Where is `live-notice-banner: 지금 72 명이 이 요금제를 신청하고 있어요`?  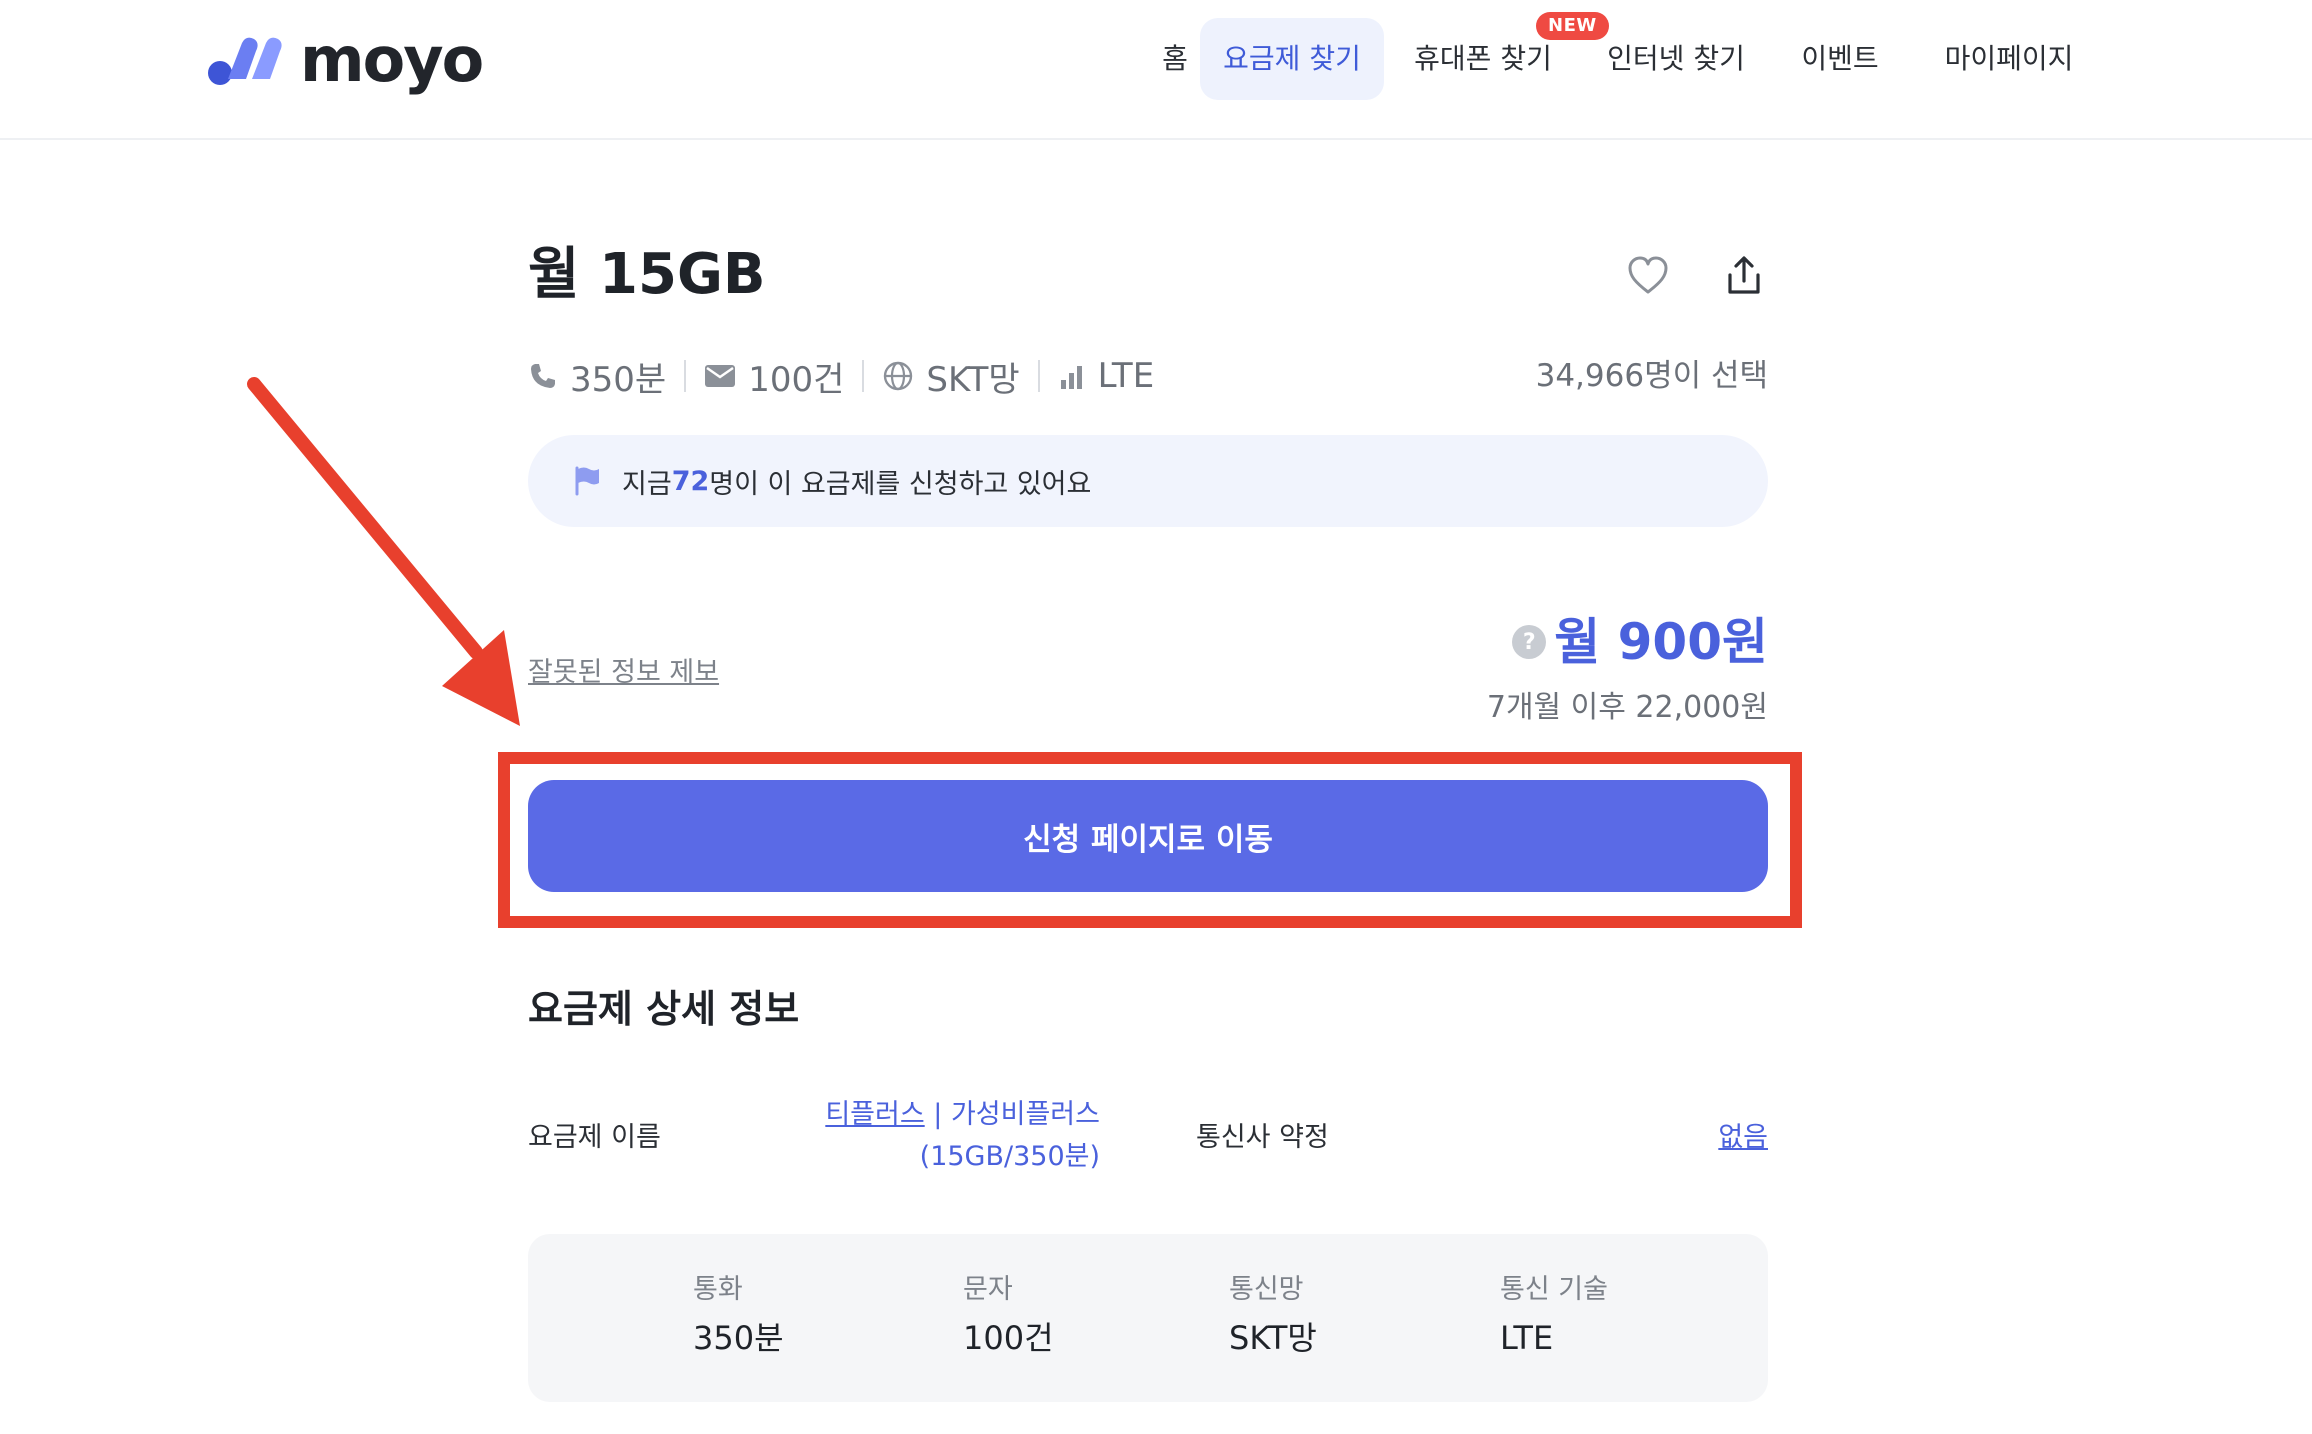 live-notice-banner: 지금 72 명이 이 요금제를 신청하고 있어요 is located at coordinates (1148, 481).